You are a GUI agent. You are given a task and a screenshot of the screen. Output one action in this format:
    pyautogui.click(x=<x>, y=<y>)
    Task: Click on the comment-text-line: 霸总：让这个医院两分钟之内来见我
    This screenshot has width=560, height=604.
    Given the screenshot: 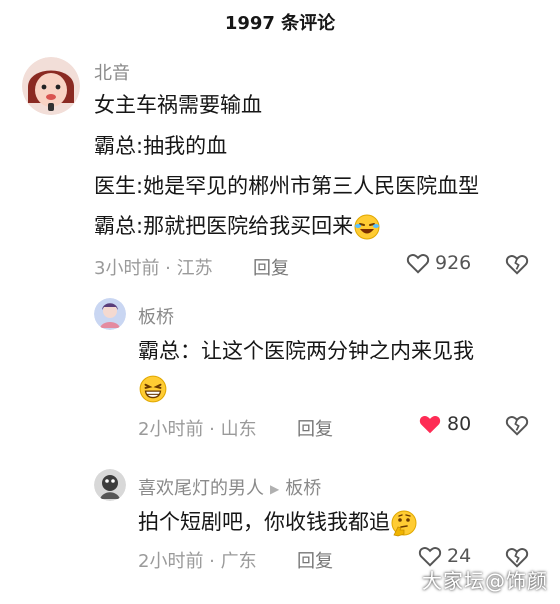 What is the action you would take?
    pyautogui.click(x=306, y=351)
    